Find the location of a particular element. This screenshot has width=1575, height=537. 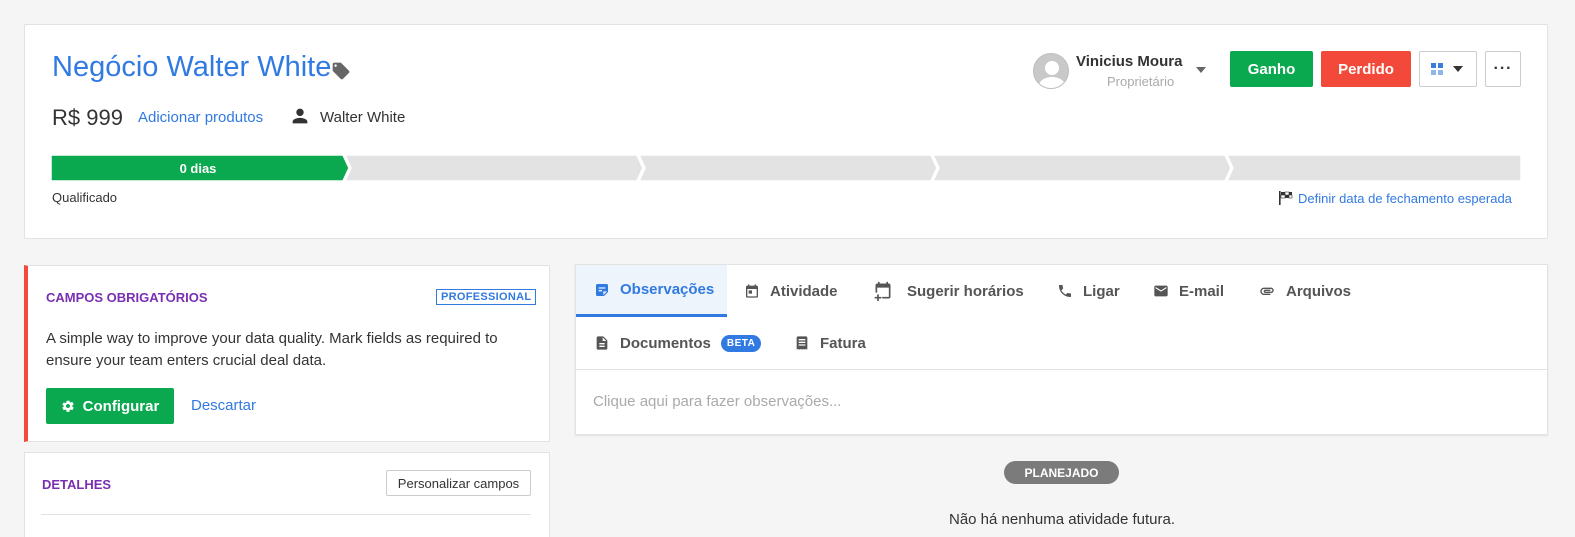

tab-documents: Documentos BETA is located at coordinates (678, 343).